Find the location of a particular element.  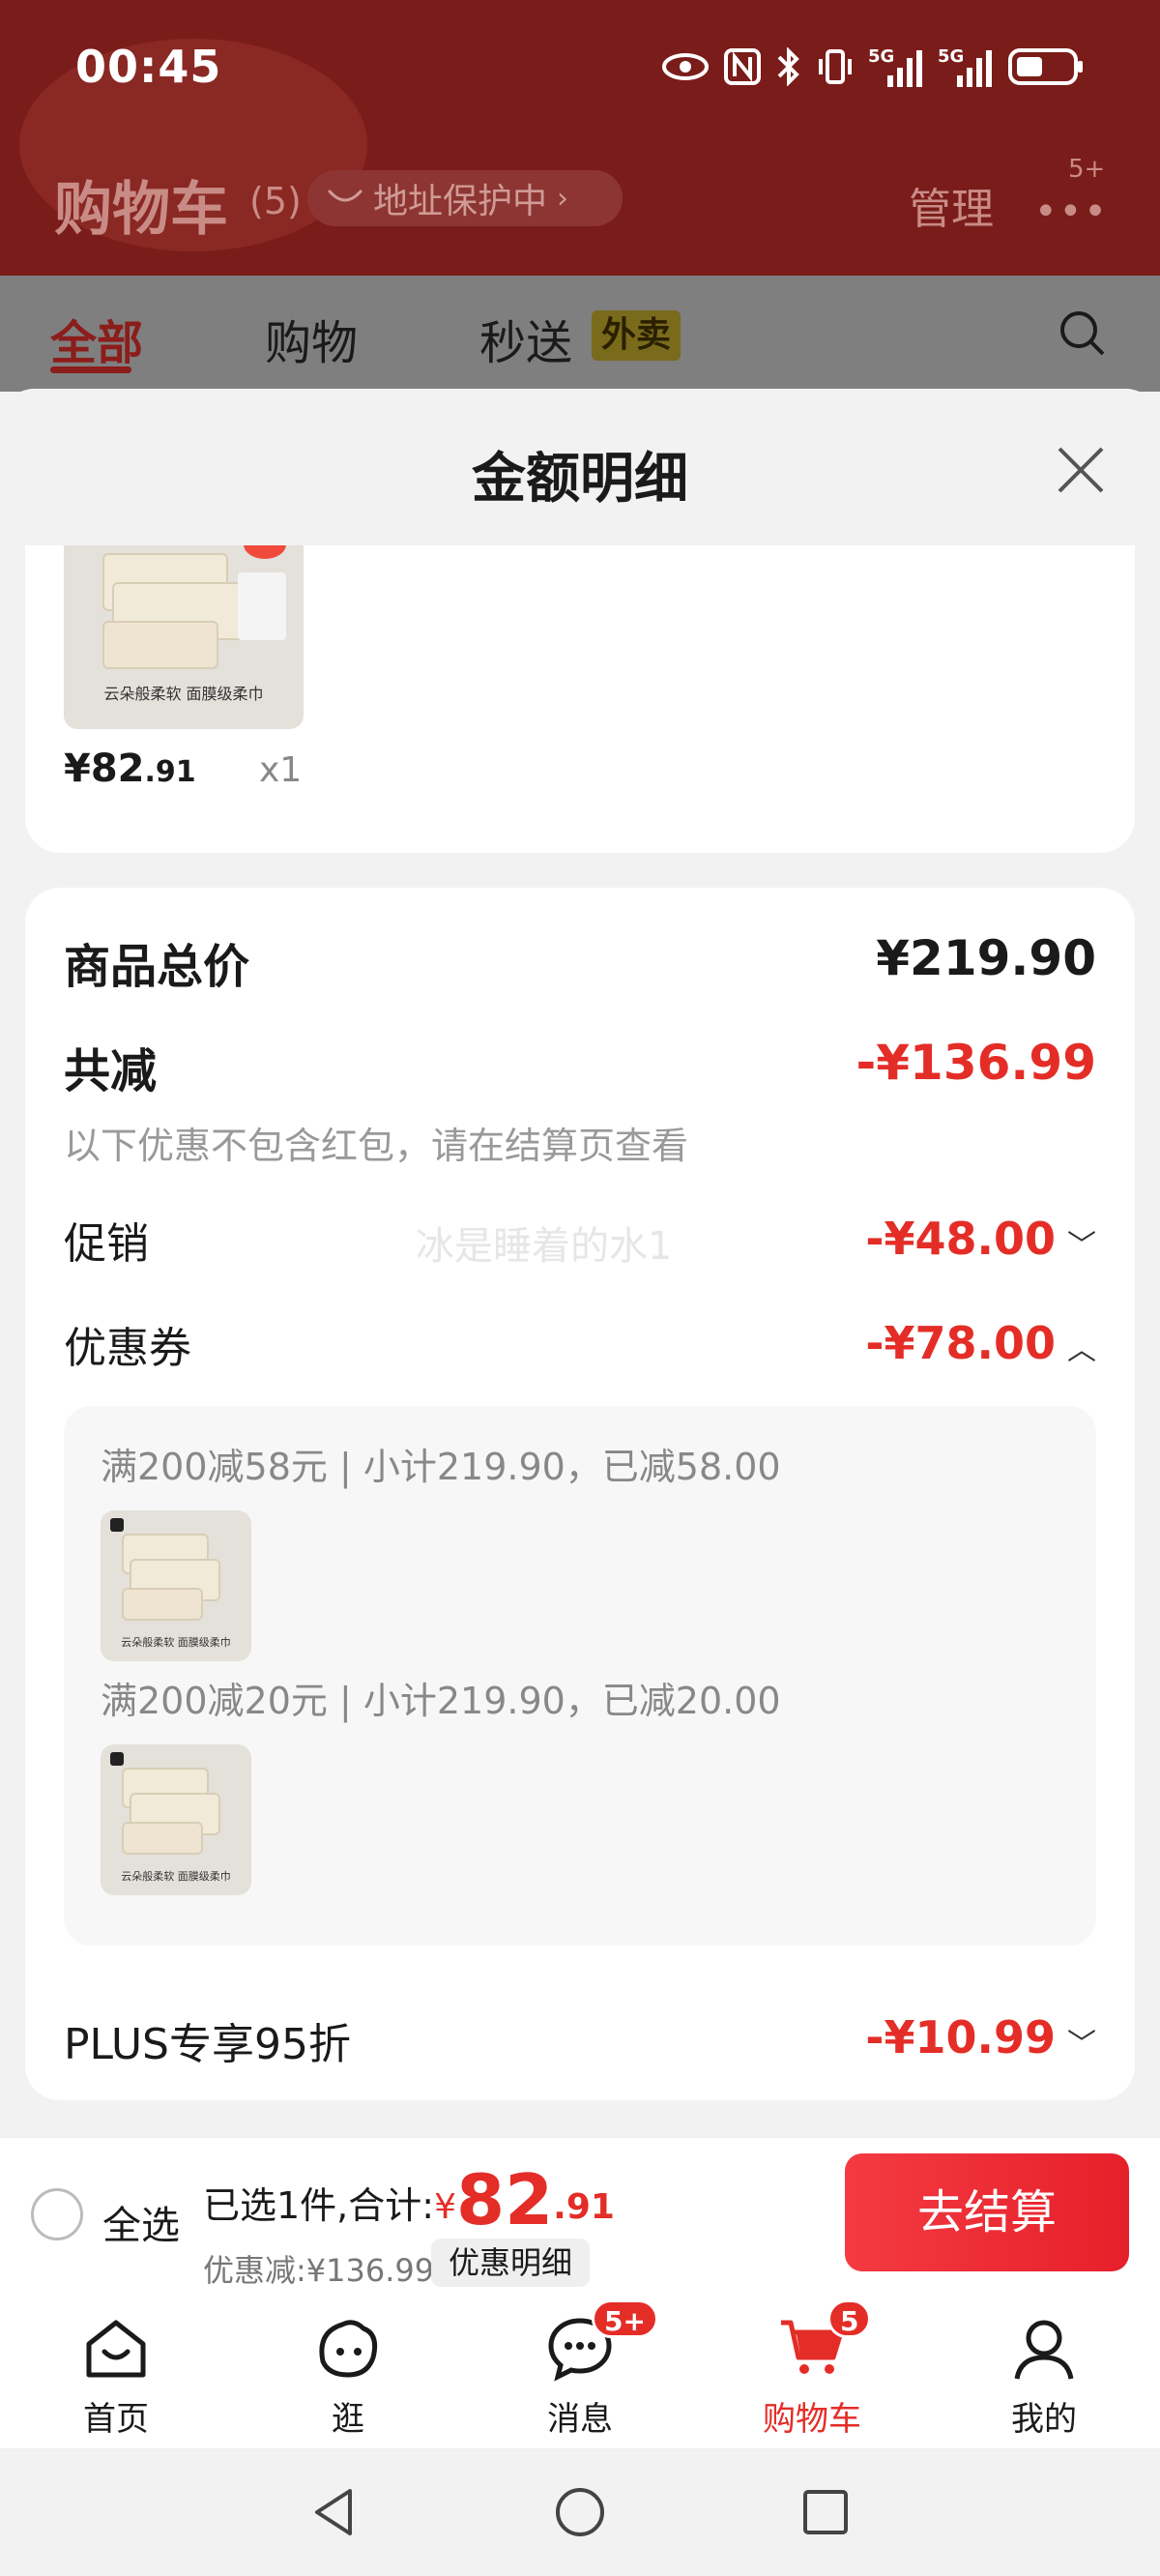

address-protection-pill: 地址保护中 › is located at coordinates (465, 198).